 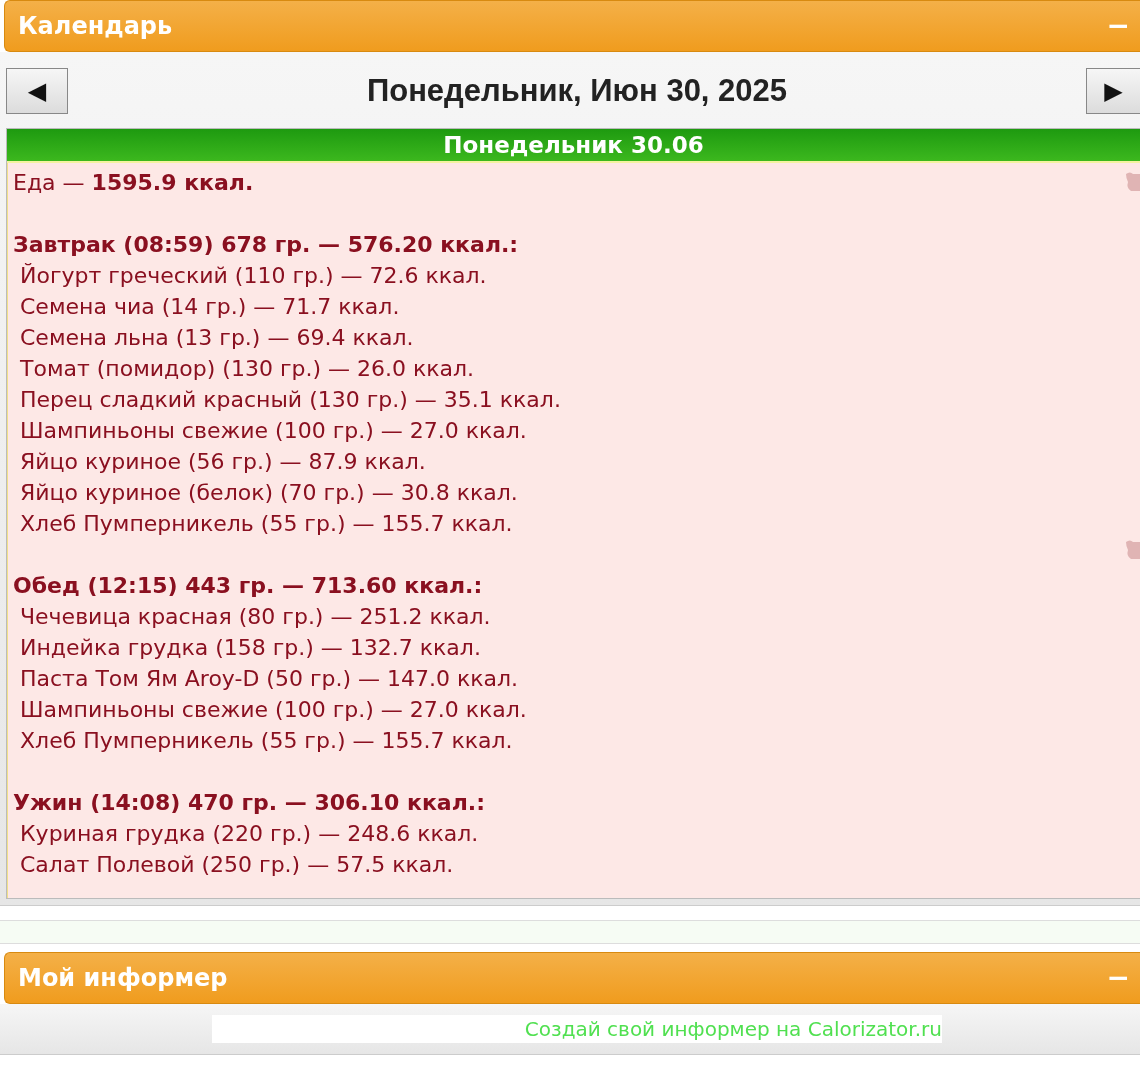 What do you see at coordinates (123, 978) in the screenshot?
I see `panel-title: Мой информер` at bounding box center [123, 978].